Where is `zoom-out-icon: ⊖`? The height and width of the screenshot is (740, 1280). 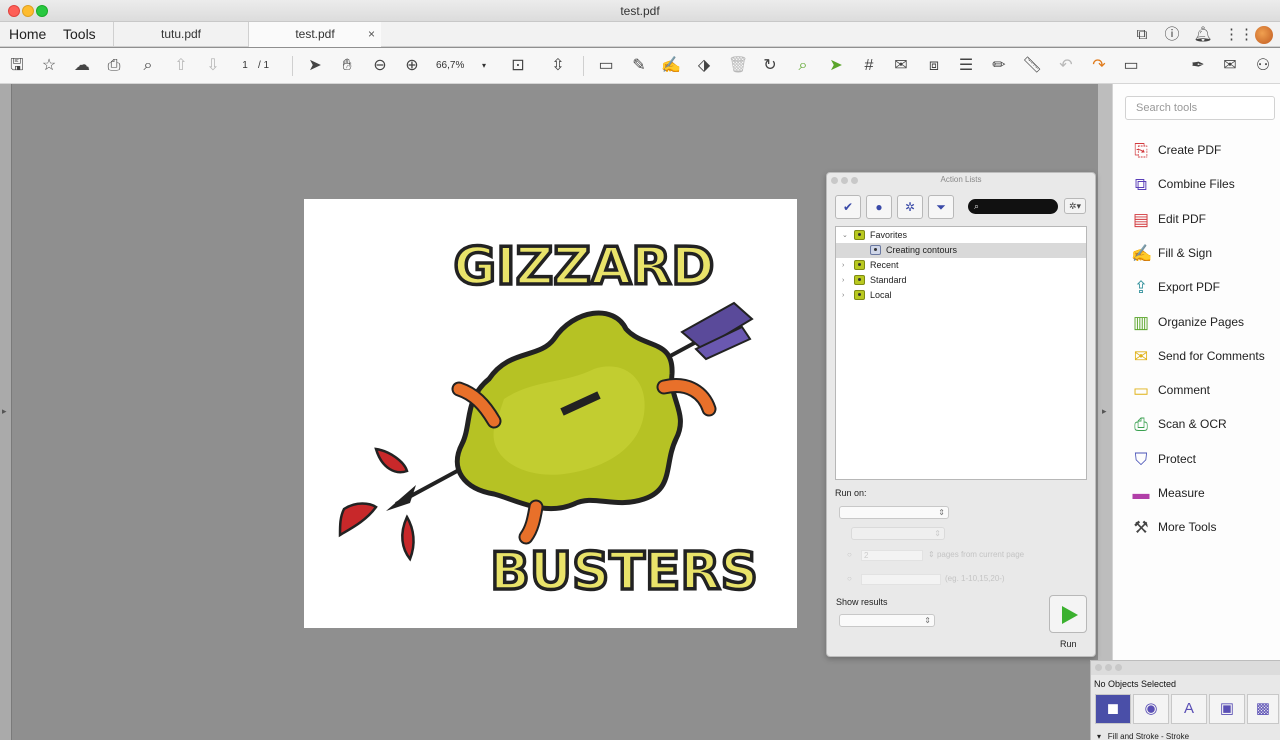 zoom-out-icon: ⊖ is located at coordinates (380, 66).